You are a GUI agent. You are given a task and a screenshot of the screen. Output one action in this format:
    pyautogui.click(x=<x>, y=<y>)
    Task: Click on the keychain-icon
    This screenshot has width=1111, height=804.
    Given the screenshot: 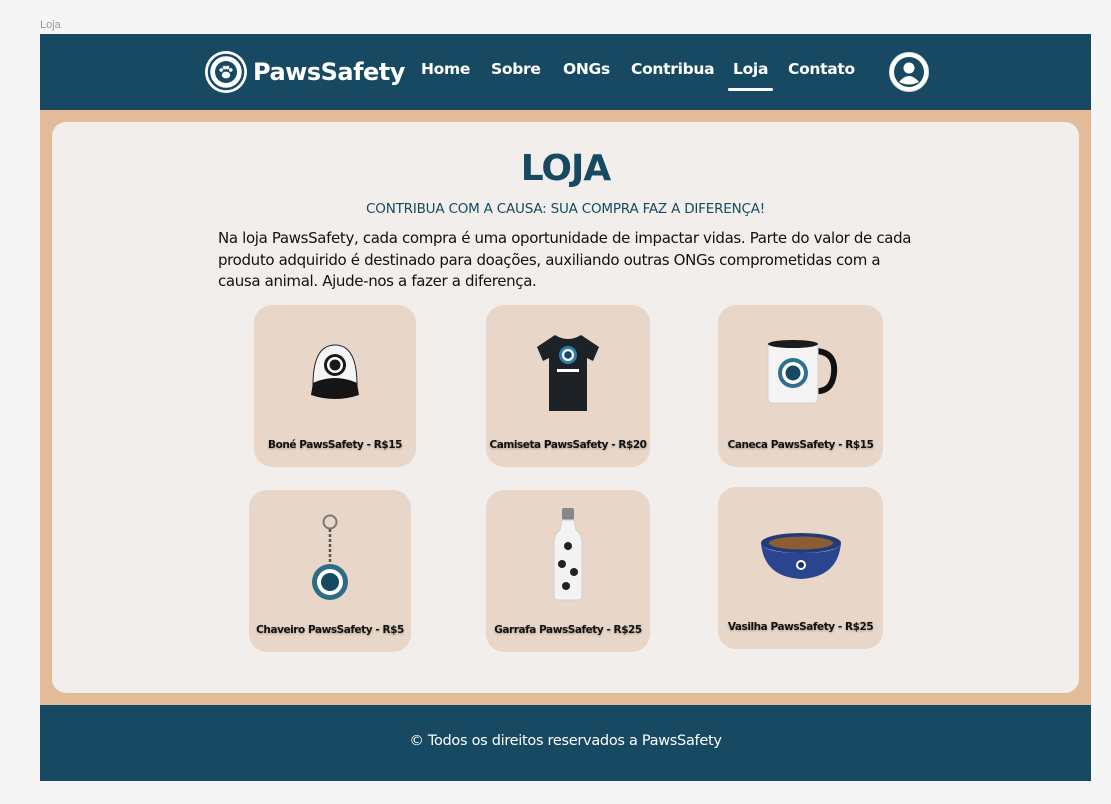 What is the action you would take?
    pyautogui.click(x=330, y=560)
    